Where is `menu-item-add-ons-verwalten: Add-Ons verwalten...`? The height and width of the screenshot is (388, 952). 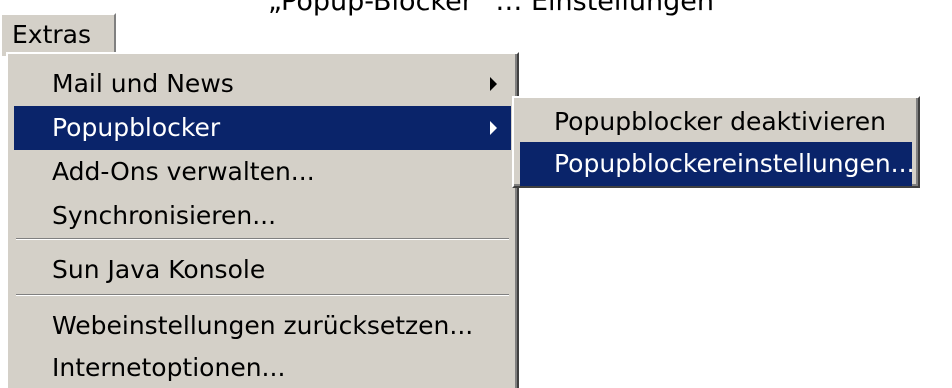 menu-item-add-ons-verwalten: Add-Ons verwalten... is located at coordinates (262, 172).